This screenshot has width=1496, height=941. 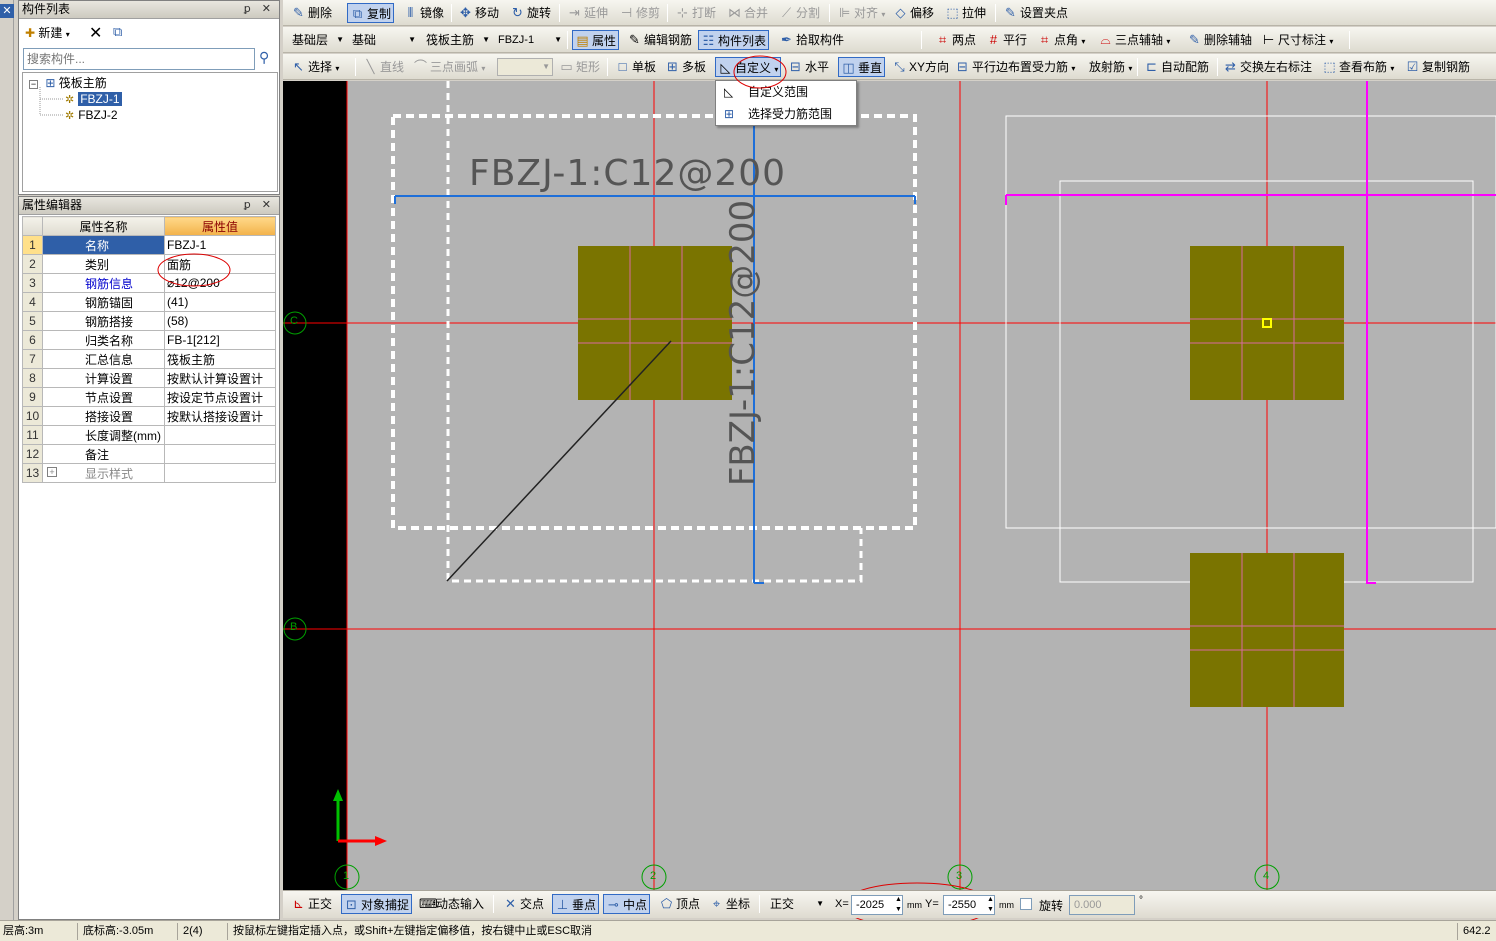 I want to click on property-row: 1 名称 FBZJ-1, so click(x=149, y=245).